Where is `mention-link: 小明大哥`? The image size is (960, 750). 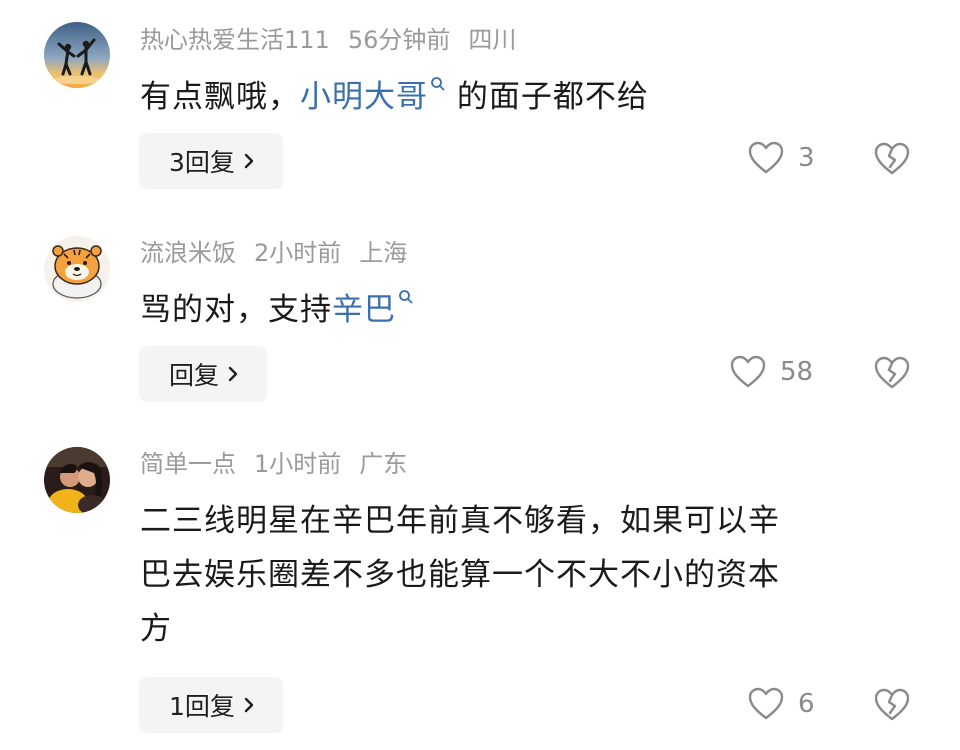 mention-link: 小明大哥 is located at coordinates (373, 96).